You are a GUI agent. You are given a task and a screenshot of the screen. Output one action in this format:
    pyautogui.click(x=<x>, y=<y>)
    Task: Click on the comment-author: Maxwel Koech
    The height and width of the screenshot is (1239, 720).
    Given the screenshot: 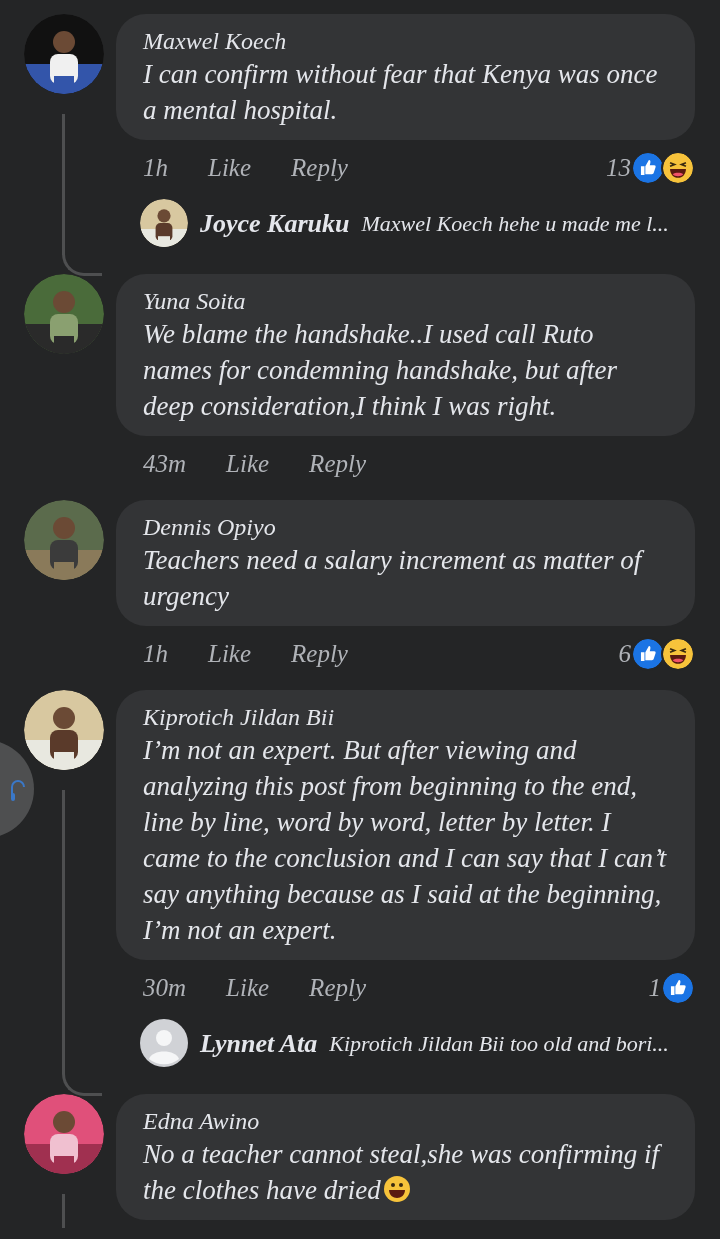 What is the action you would take?
    pyautogui.click(x=215, y=41)
    